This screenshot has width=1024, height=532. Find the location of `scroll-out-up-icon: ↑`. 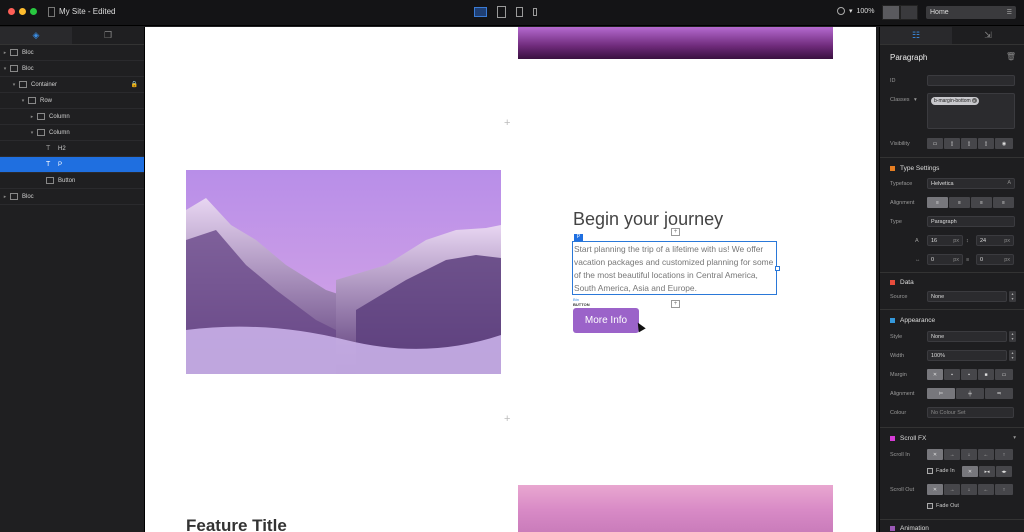

scroll-out-up-icon: ↑ is located at coordinates (1004, 489).